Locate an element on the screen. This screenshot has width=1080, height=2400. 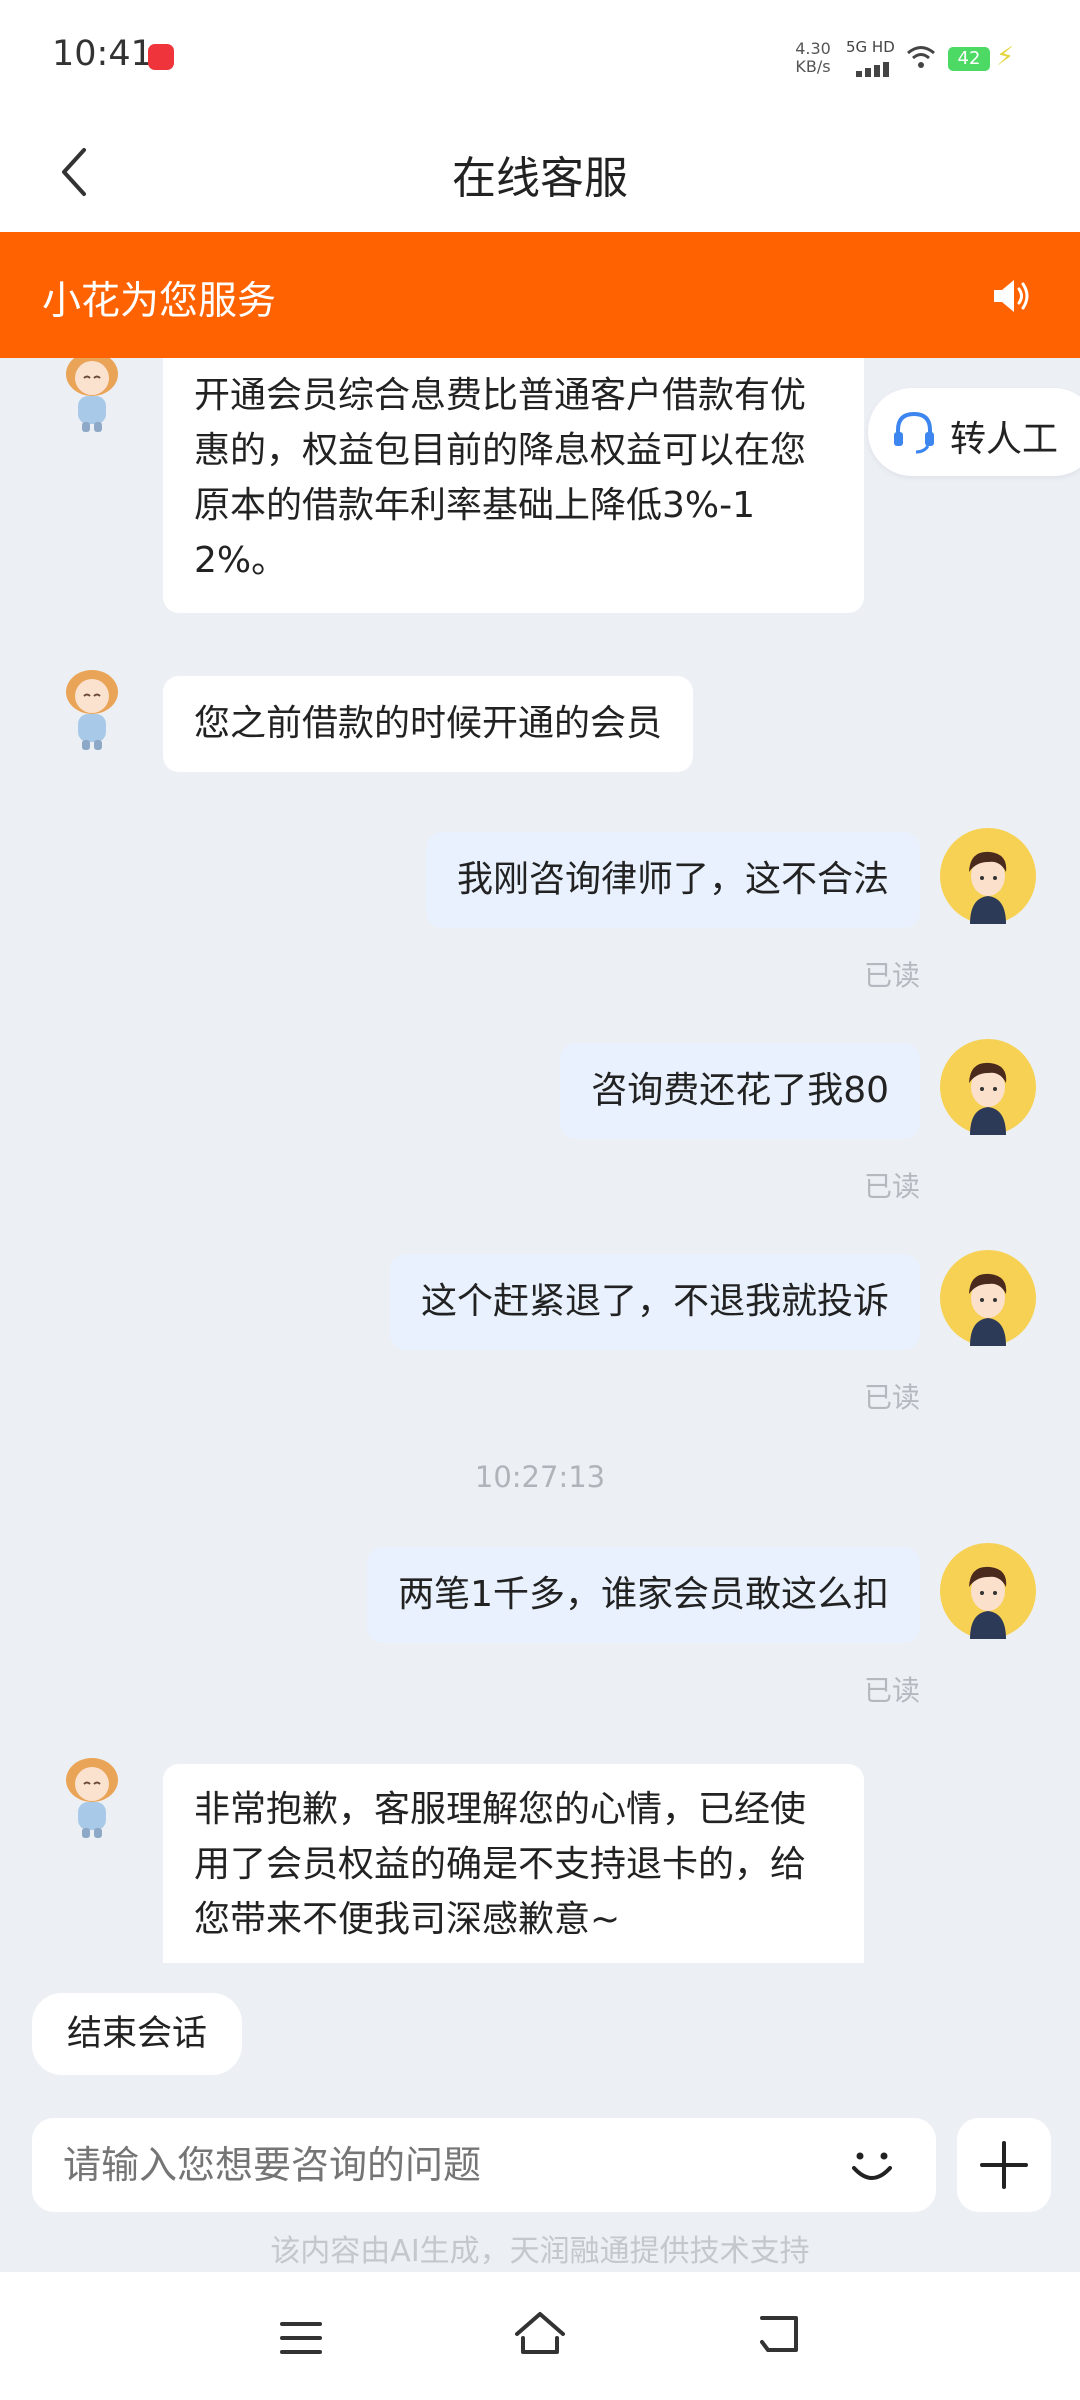
message-text: 这个赶紧退了，不退我就投诉 is located at coordinates (654, 1301).